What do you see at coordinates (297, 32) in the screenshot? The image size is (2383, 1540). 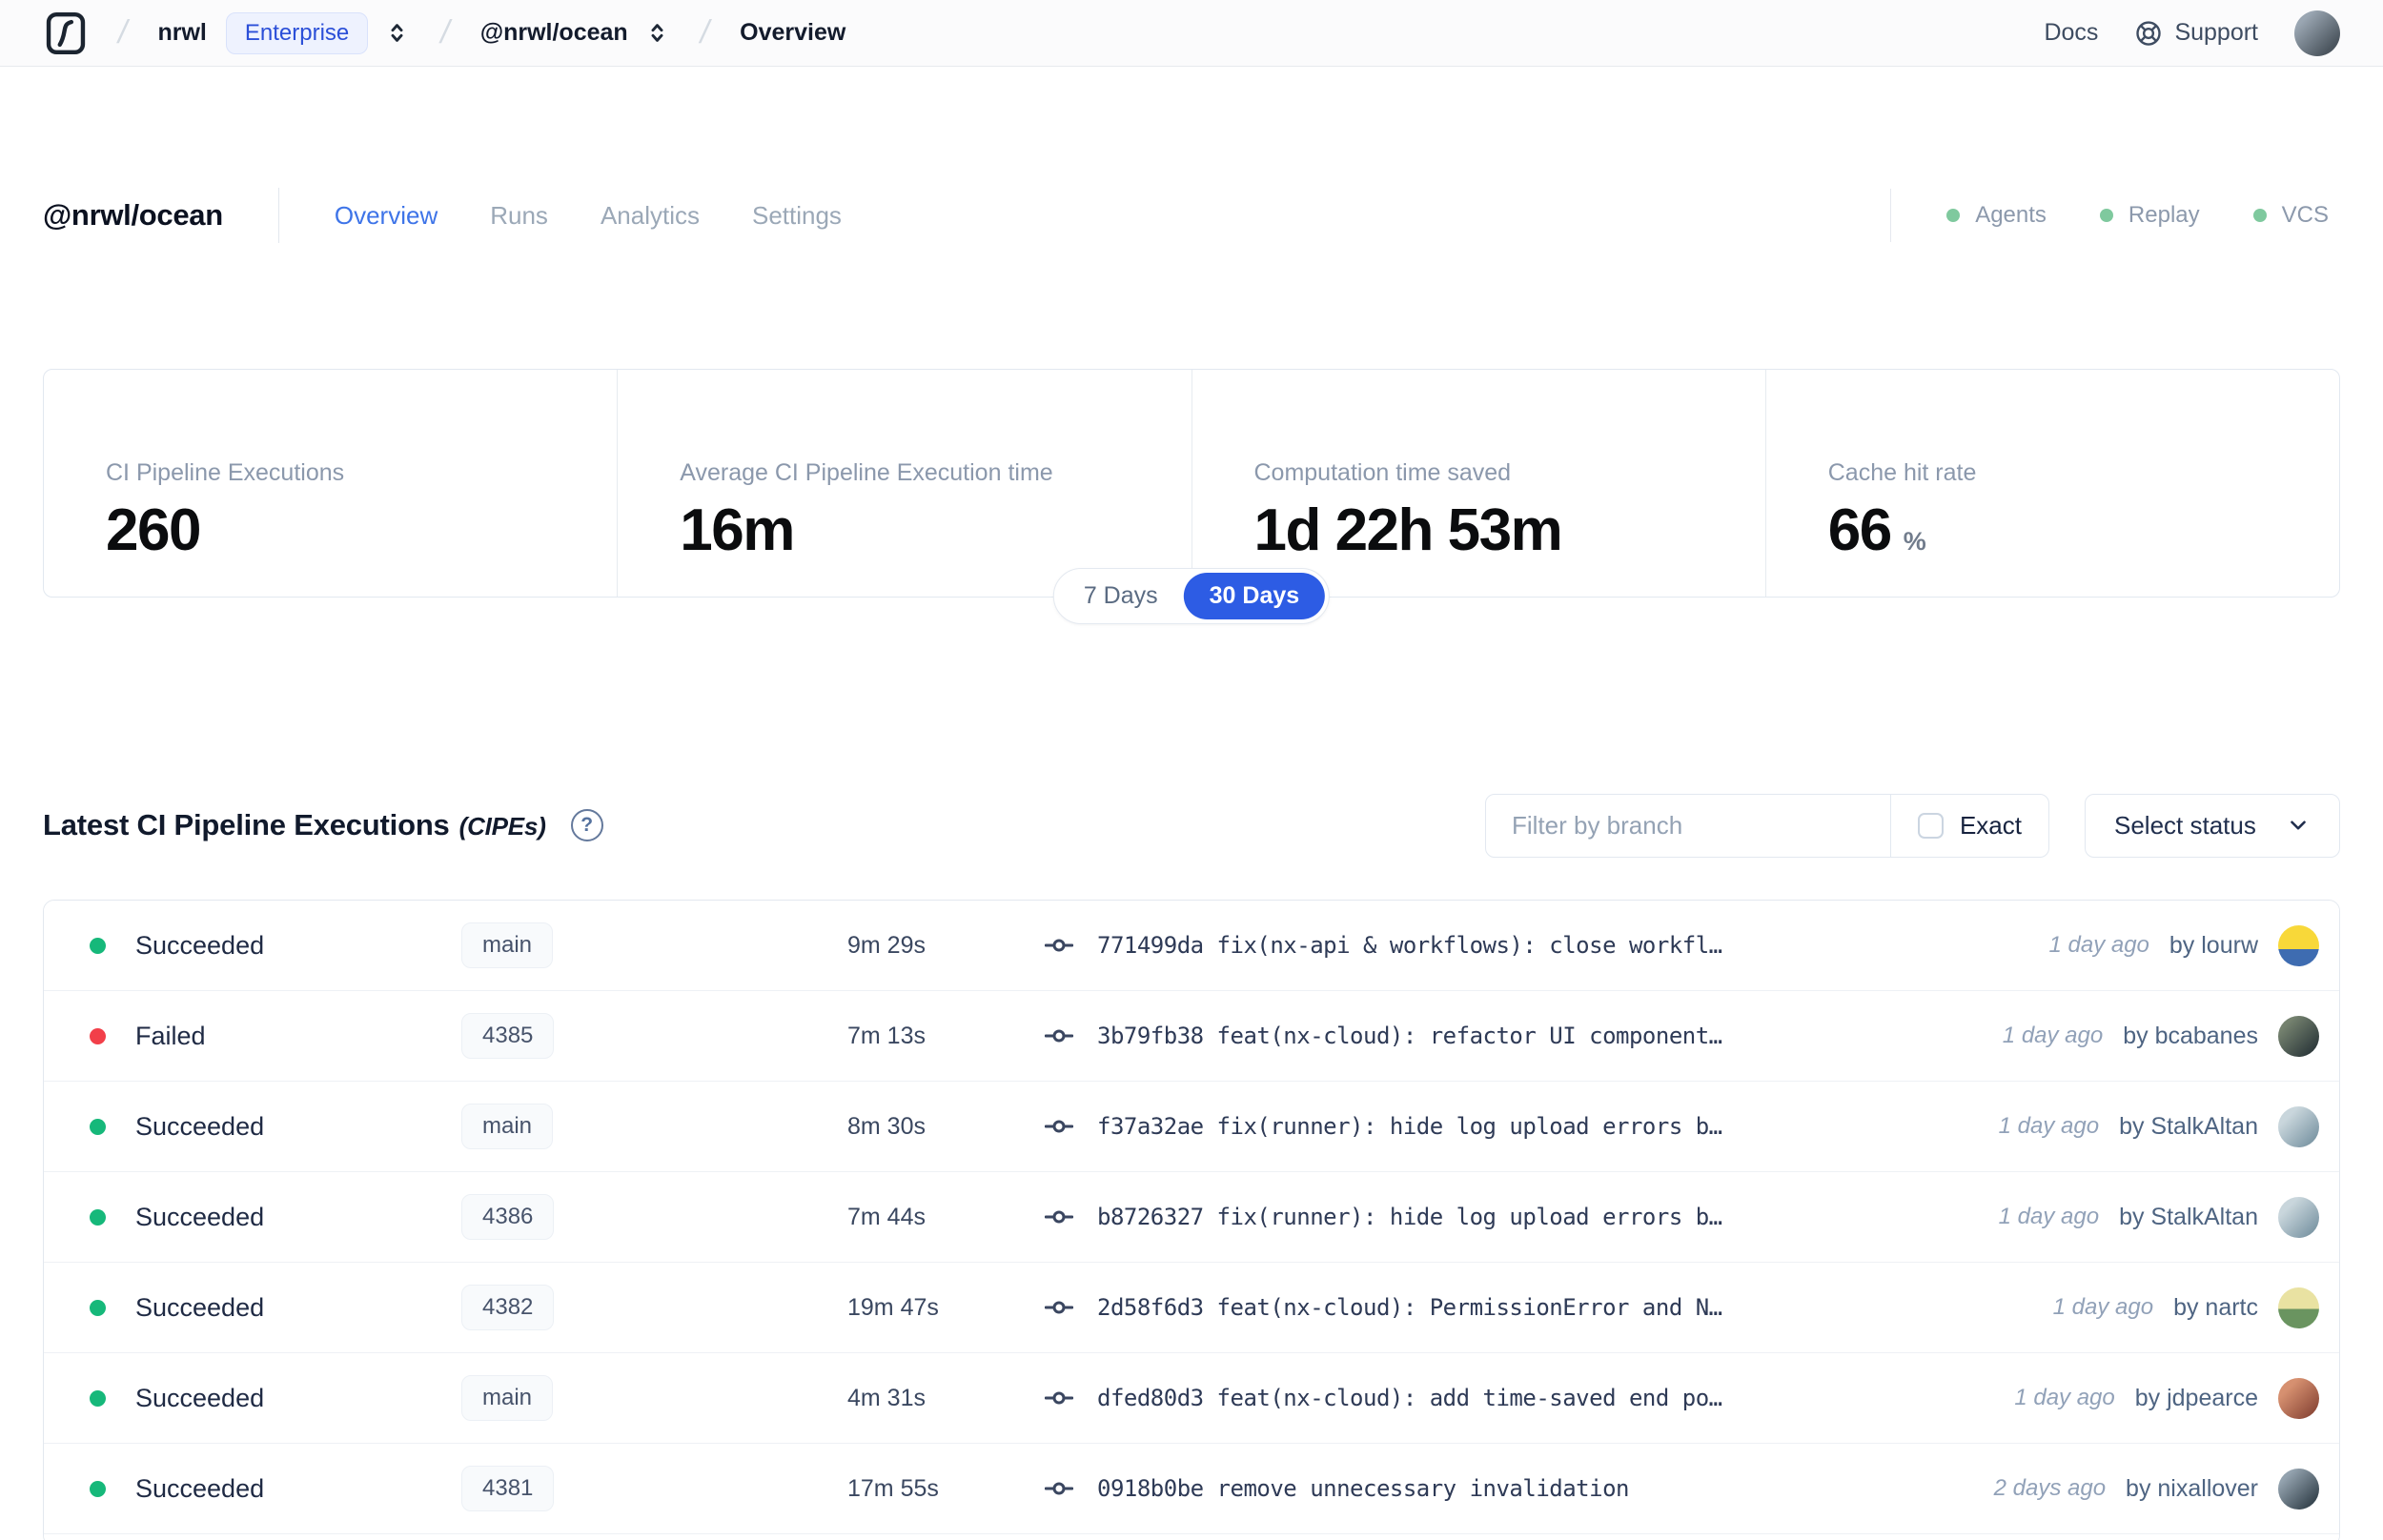 I see `enterprise-badge: Enterprise` at bounding box center [297, 32].